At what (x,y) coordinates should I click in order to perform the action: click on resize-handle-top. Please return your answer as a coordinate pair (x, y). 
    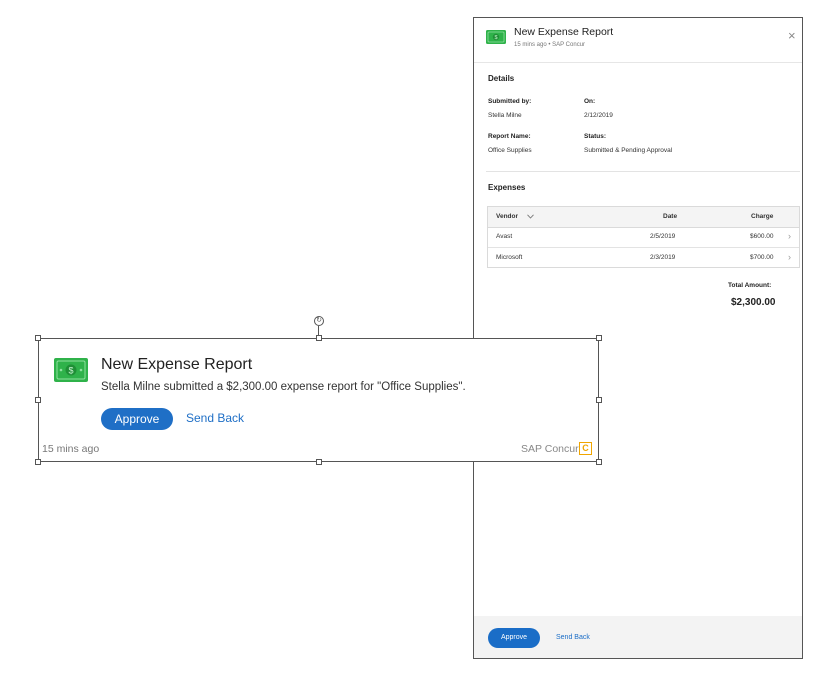
    Looking at the image, I should click on (319, 338).